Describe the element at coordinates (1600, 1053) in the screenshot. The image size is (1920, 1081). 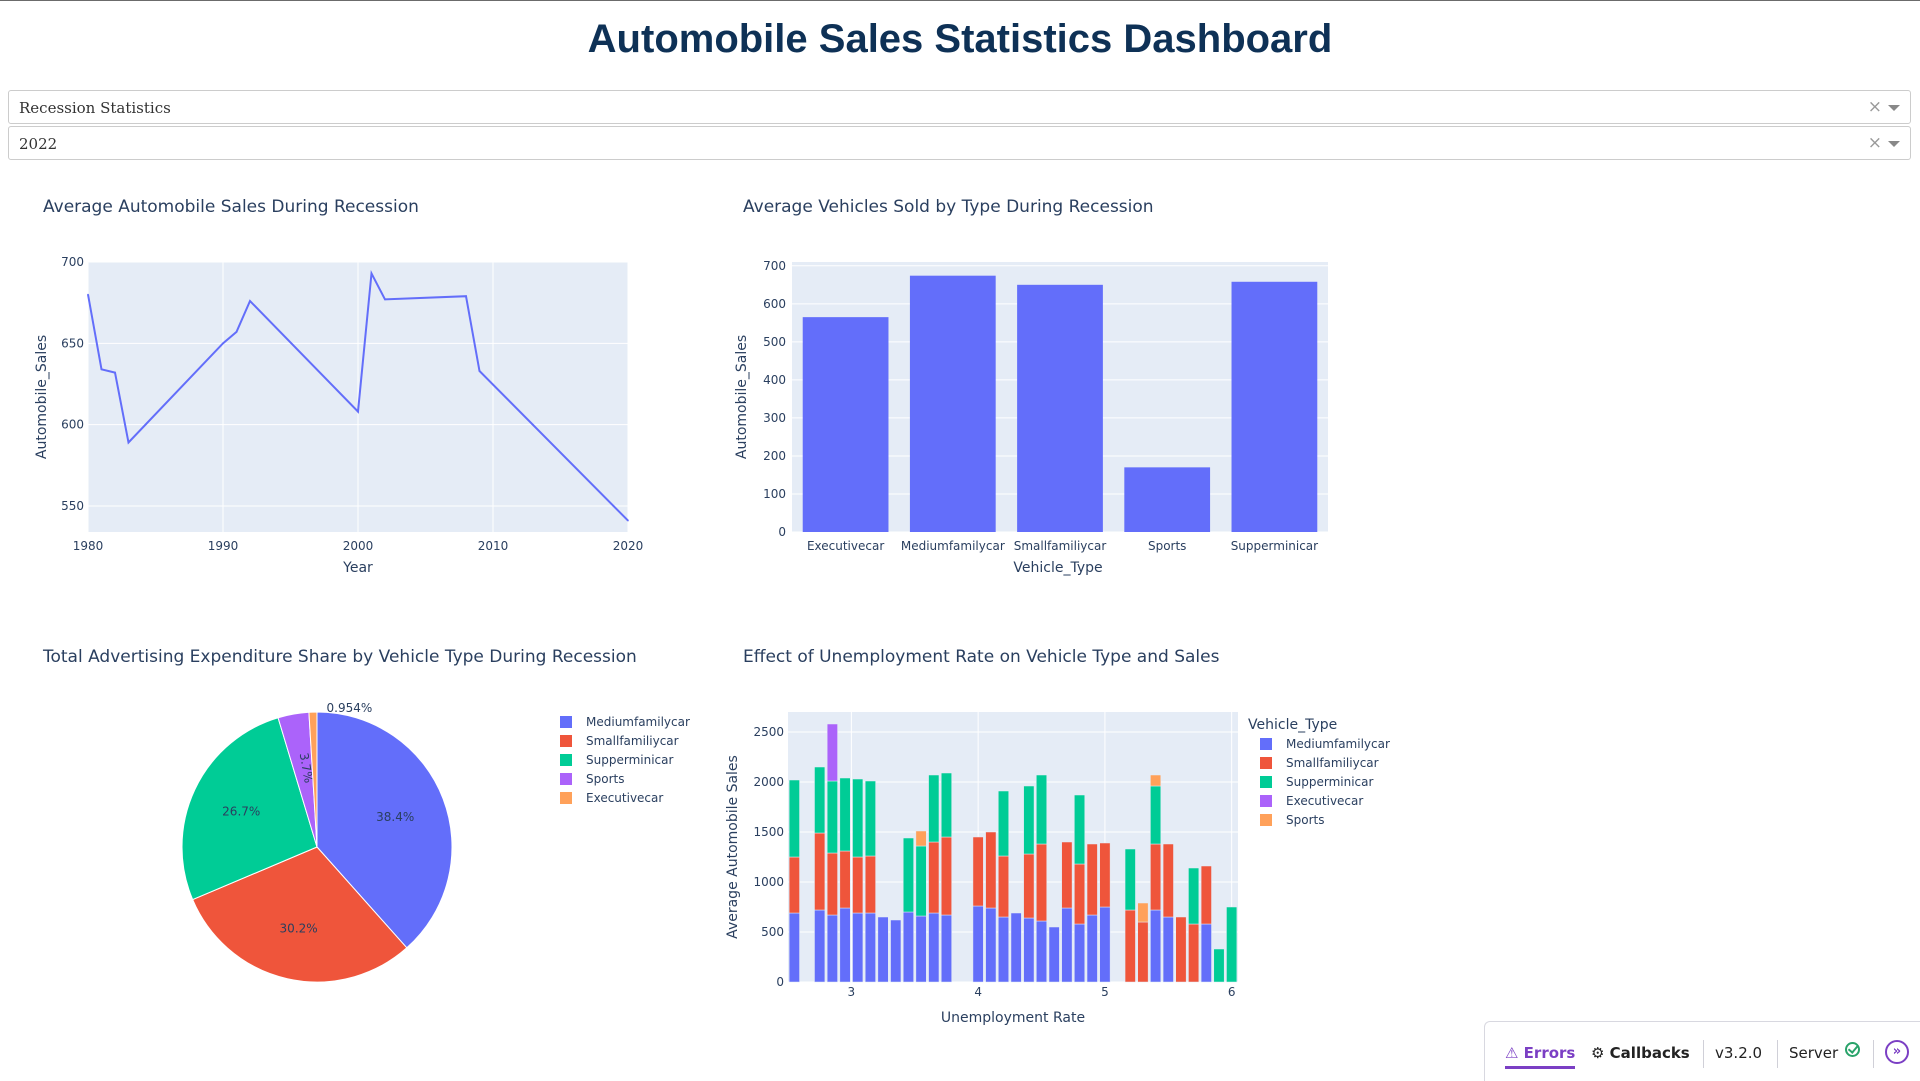
I see `callbacks-icon: ⚙` at that location.